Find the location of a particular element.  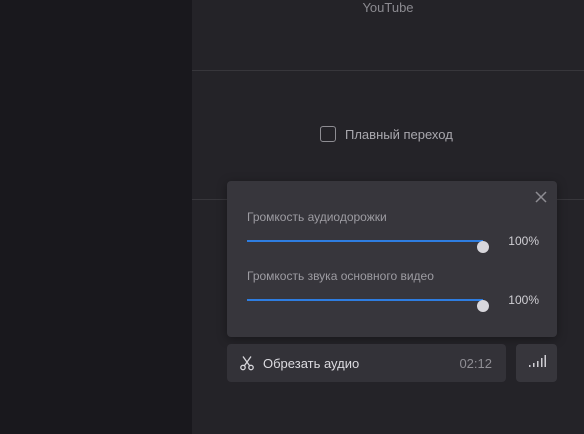

track-volume-slider is located at coordinates (368, 246).